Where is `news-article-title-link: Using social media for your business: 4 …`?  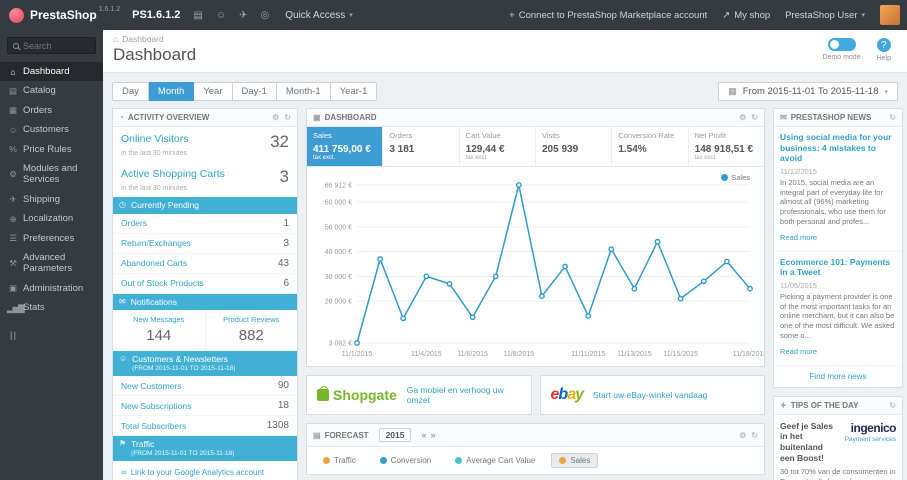 news-article-title-link: Using social media for your business: 4 … is located at coordinates (838, 148).